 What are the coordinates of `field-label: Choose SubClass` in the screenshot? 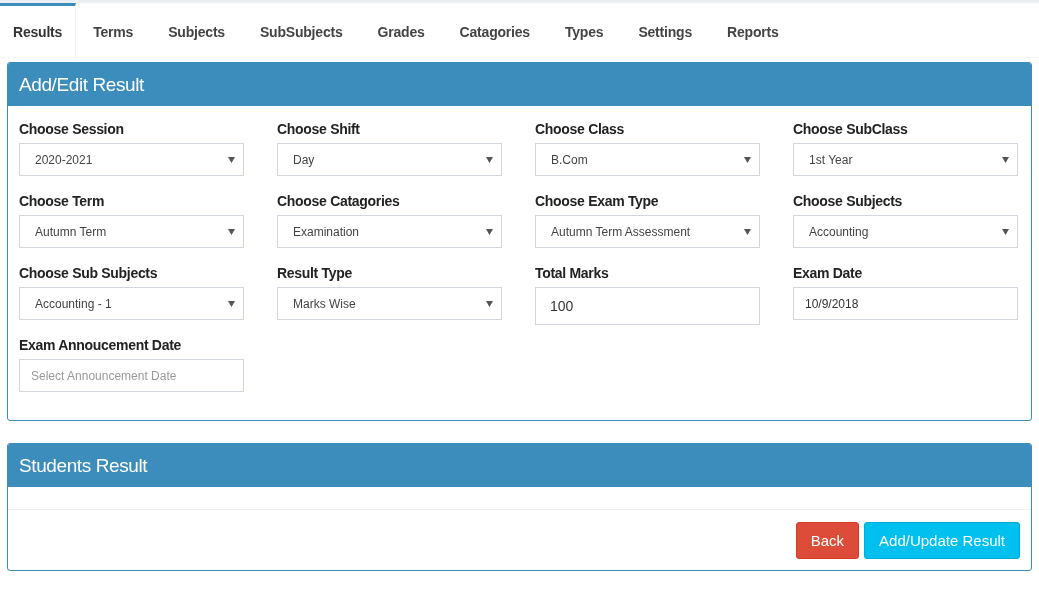 It's located at (851, 129).